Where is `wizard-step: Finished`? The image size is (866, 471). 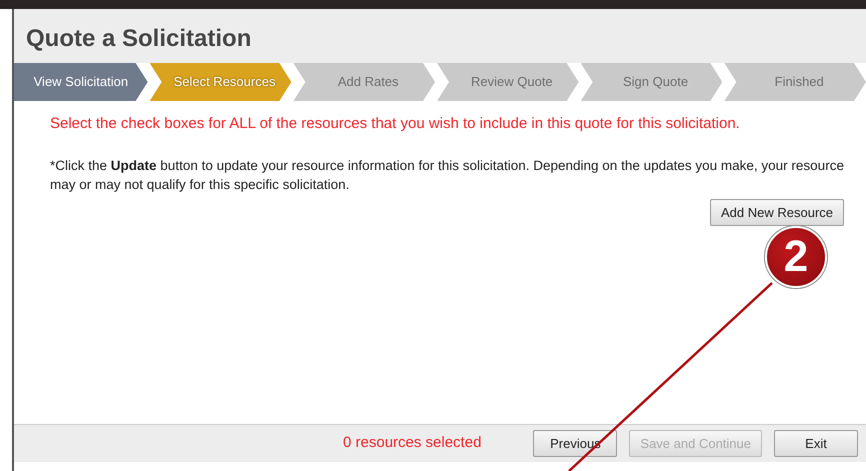 wizard-step: Finished is located at coordinates (795, 82).